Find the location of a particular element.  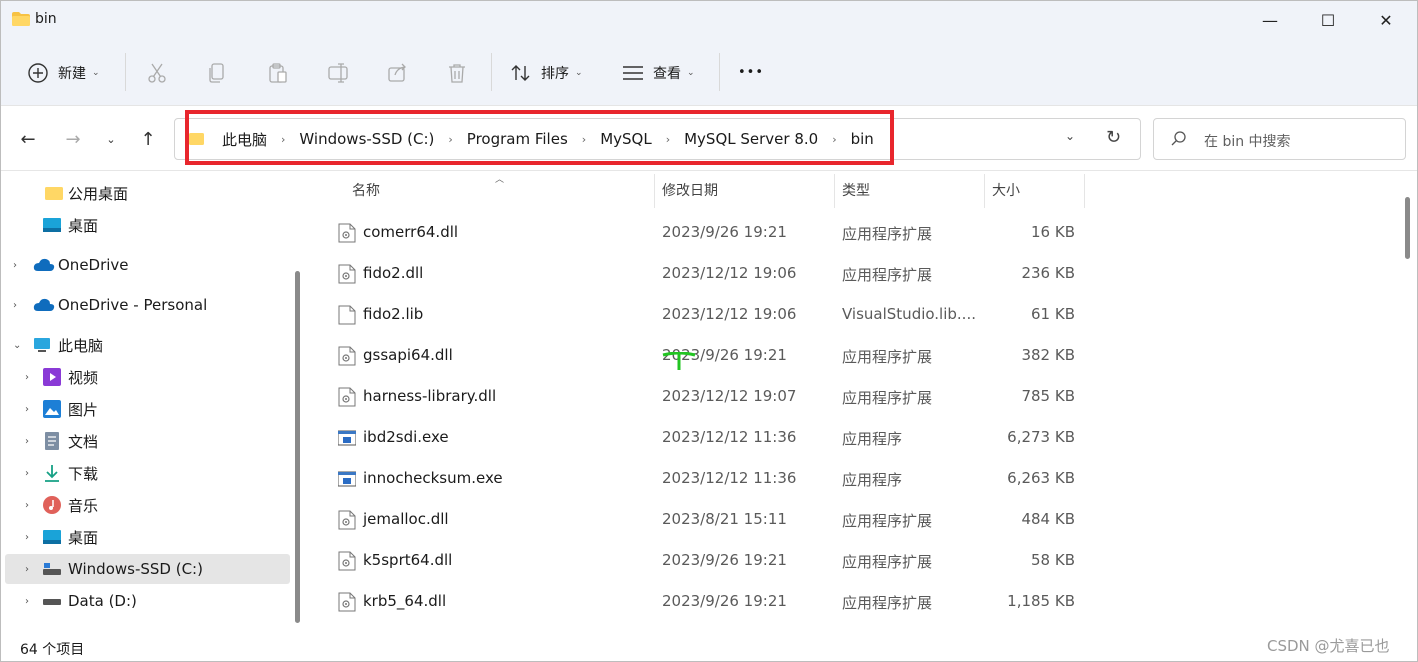

file-list-scrollbar is located at coordinates (1407, 228).